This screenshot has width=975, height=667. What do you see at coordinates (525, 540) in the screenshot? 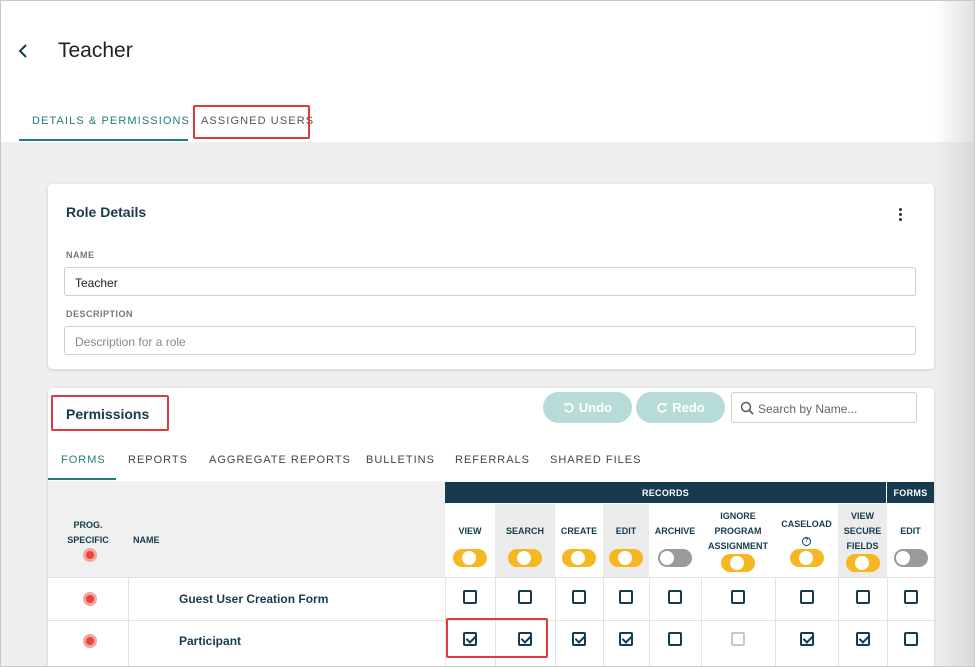
I see `permission-column: SEARCH` at bounding box center [525, 540].